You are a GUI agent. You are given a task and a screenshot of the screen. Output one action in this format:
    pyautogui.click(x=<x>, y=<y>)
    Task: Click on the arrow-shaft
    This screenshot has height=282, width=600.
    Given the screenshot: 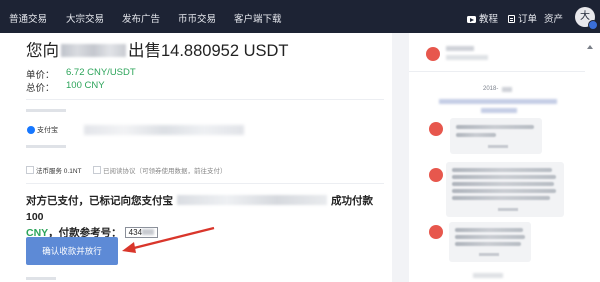 What is the action you would take?
    pyautogui.click(x=172, y=238)
    